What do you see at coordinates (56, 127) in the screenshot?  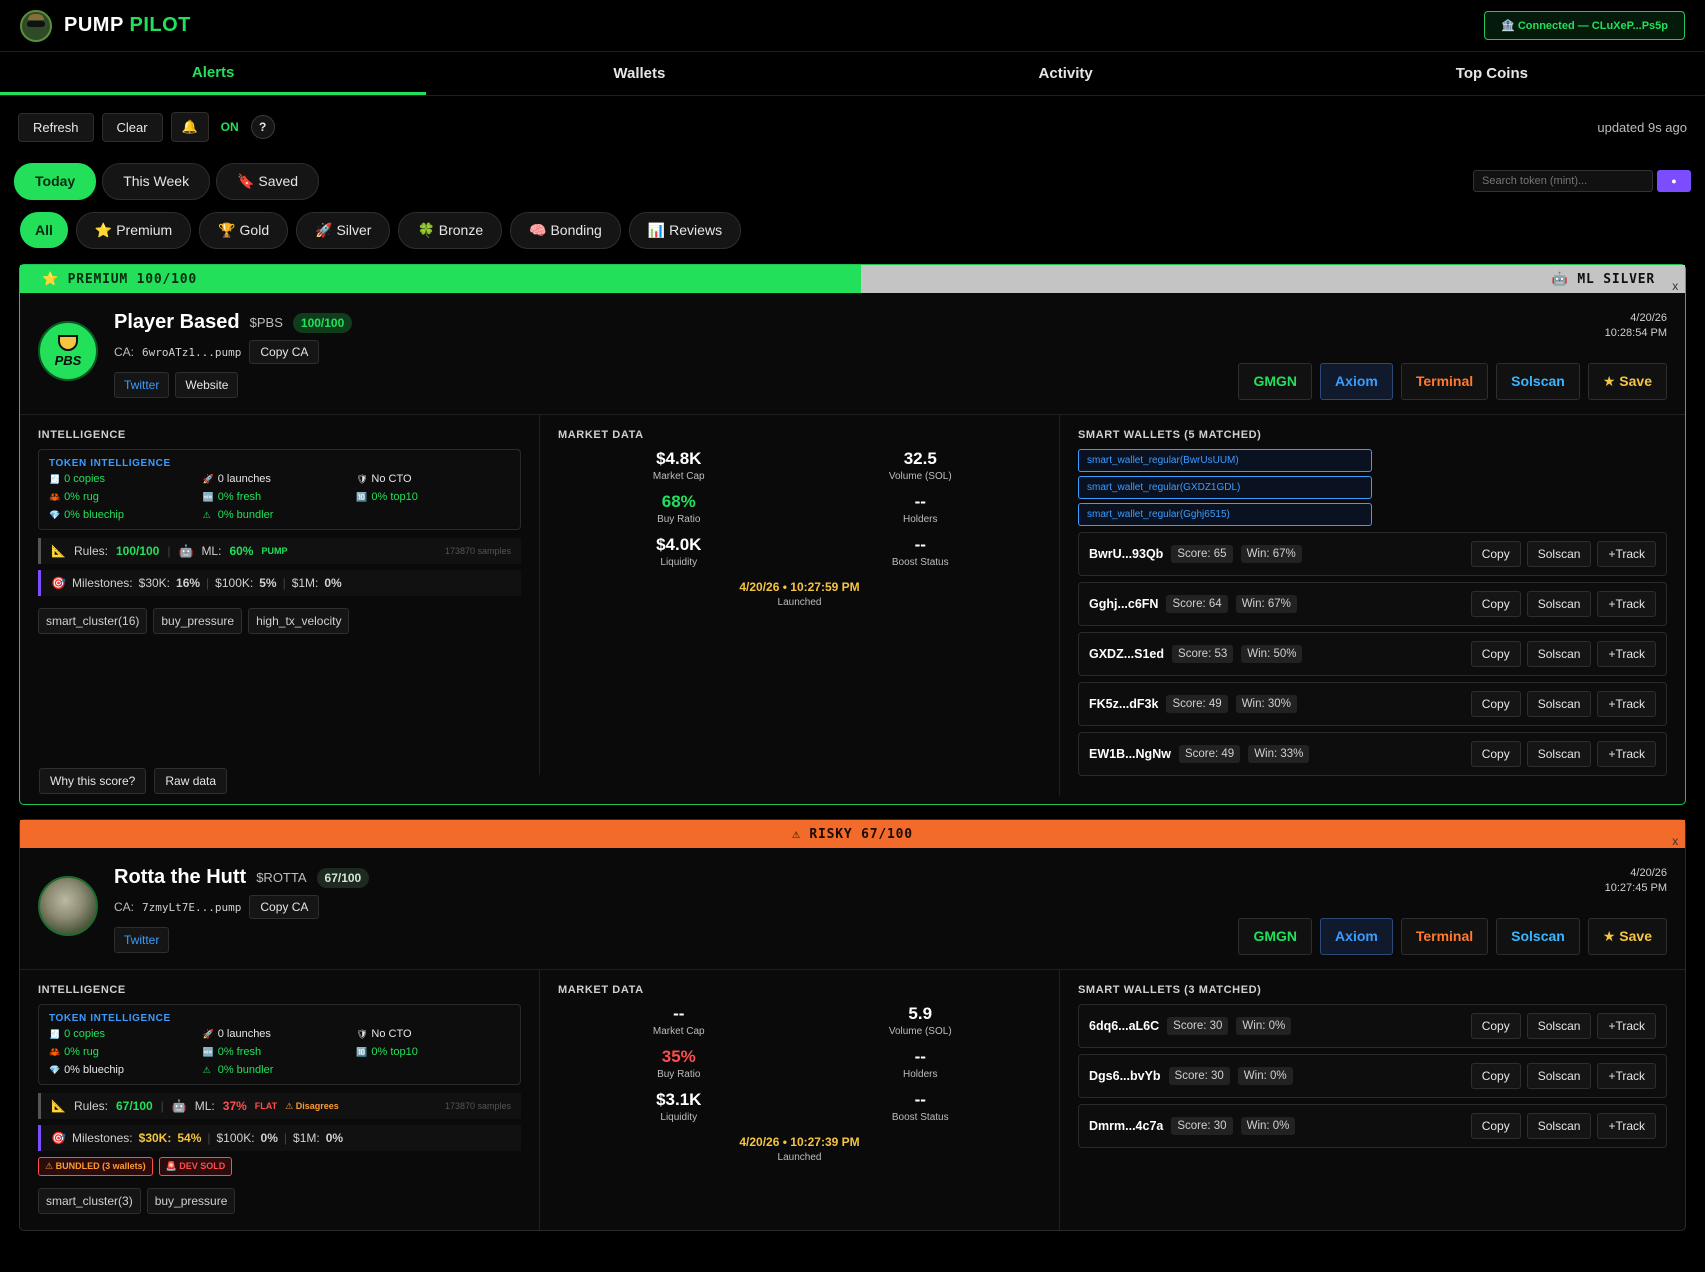 I see `refresh-button: Refresh` at bounding box center [56, 127].